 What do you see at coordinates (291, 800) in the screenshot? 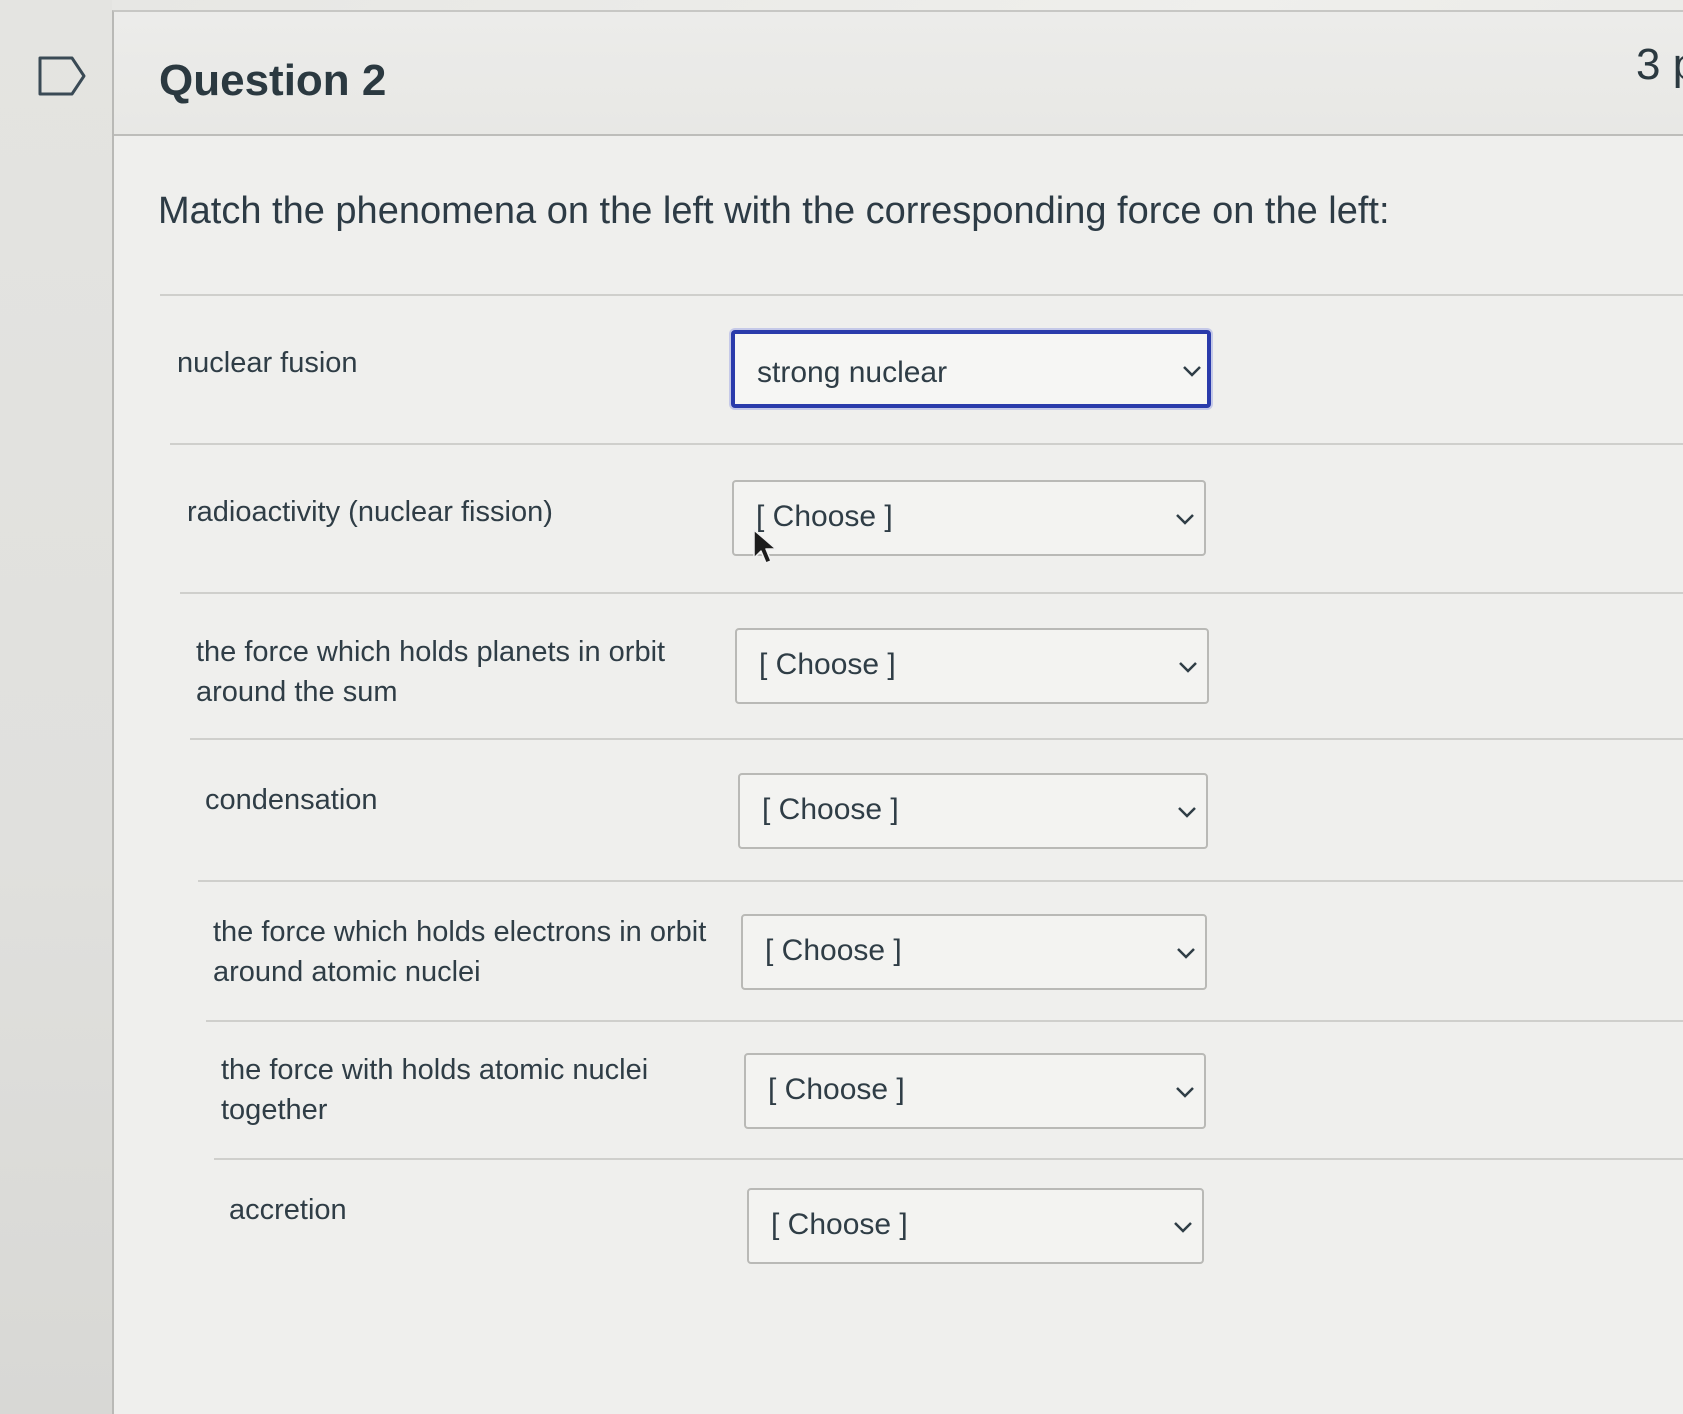
I see `phenomenon-label: condensation` at bounding box center [291, 800].